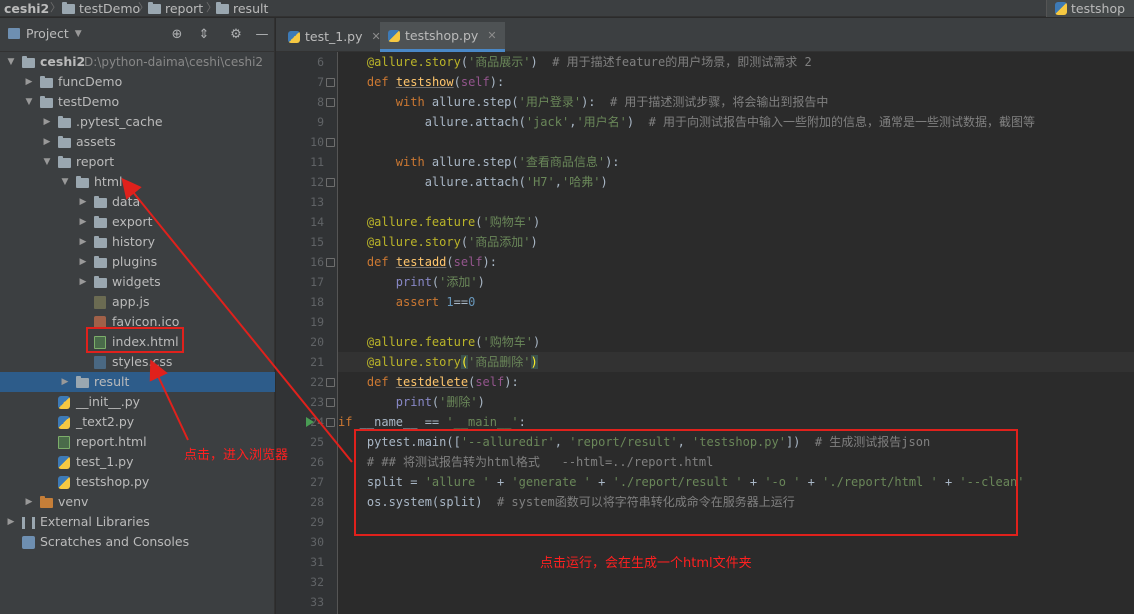 The image size is (1134, 614). What do you see at coordinates (320, 102) in the screenshot?
I see `line-number: 8` at bounding box center [320, 102].